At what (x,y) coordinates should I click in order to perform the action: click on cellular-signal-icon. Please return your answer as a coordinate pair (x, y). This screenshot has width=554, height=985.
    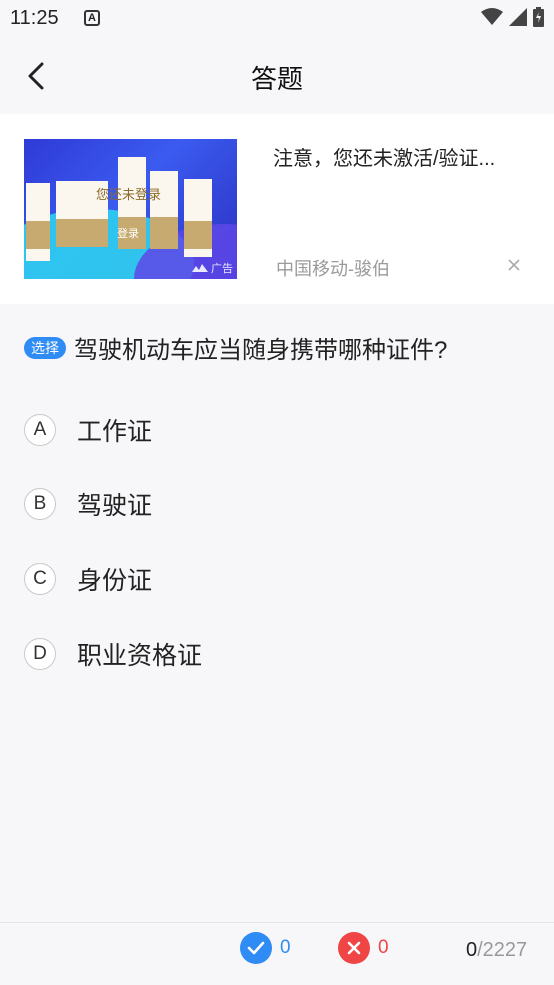
    Looking at the image, I should click on (518, 17).